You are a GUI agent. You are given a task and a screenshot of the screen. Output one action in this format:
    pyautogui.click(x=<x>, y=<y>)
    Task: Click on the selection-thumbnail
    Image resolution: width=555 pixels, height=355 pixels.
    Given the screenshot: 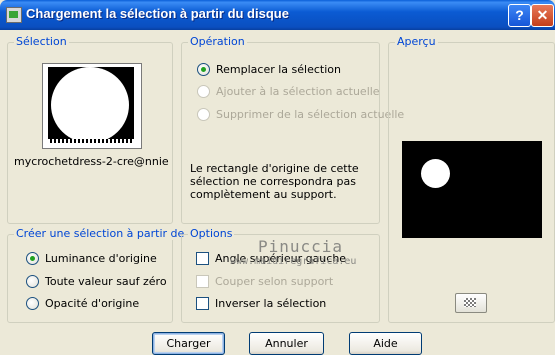 What is the action you would take?
    pyautogui.click(x=92, y=106)
    